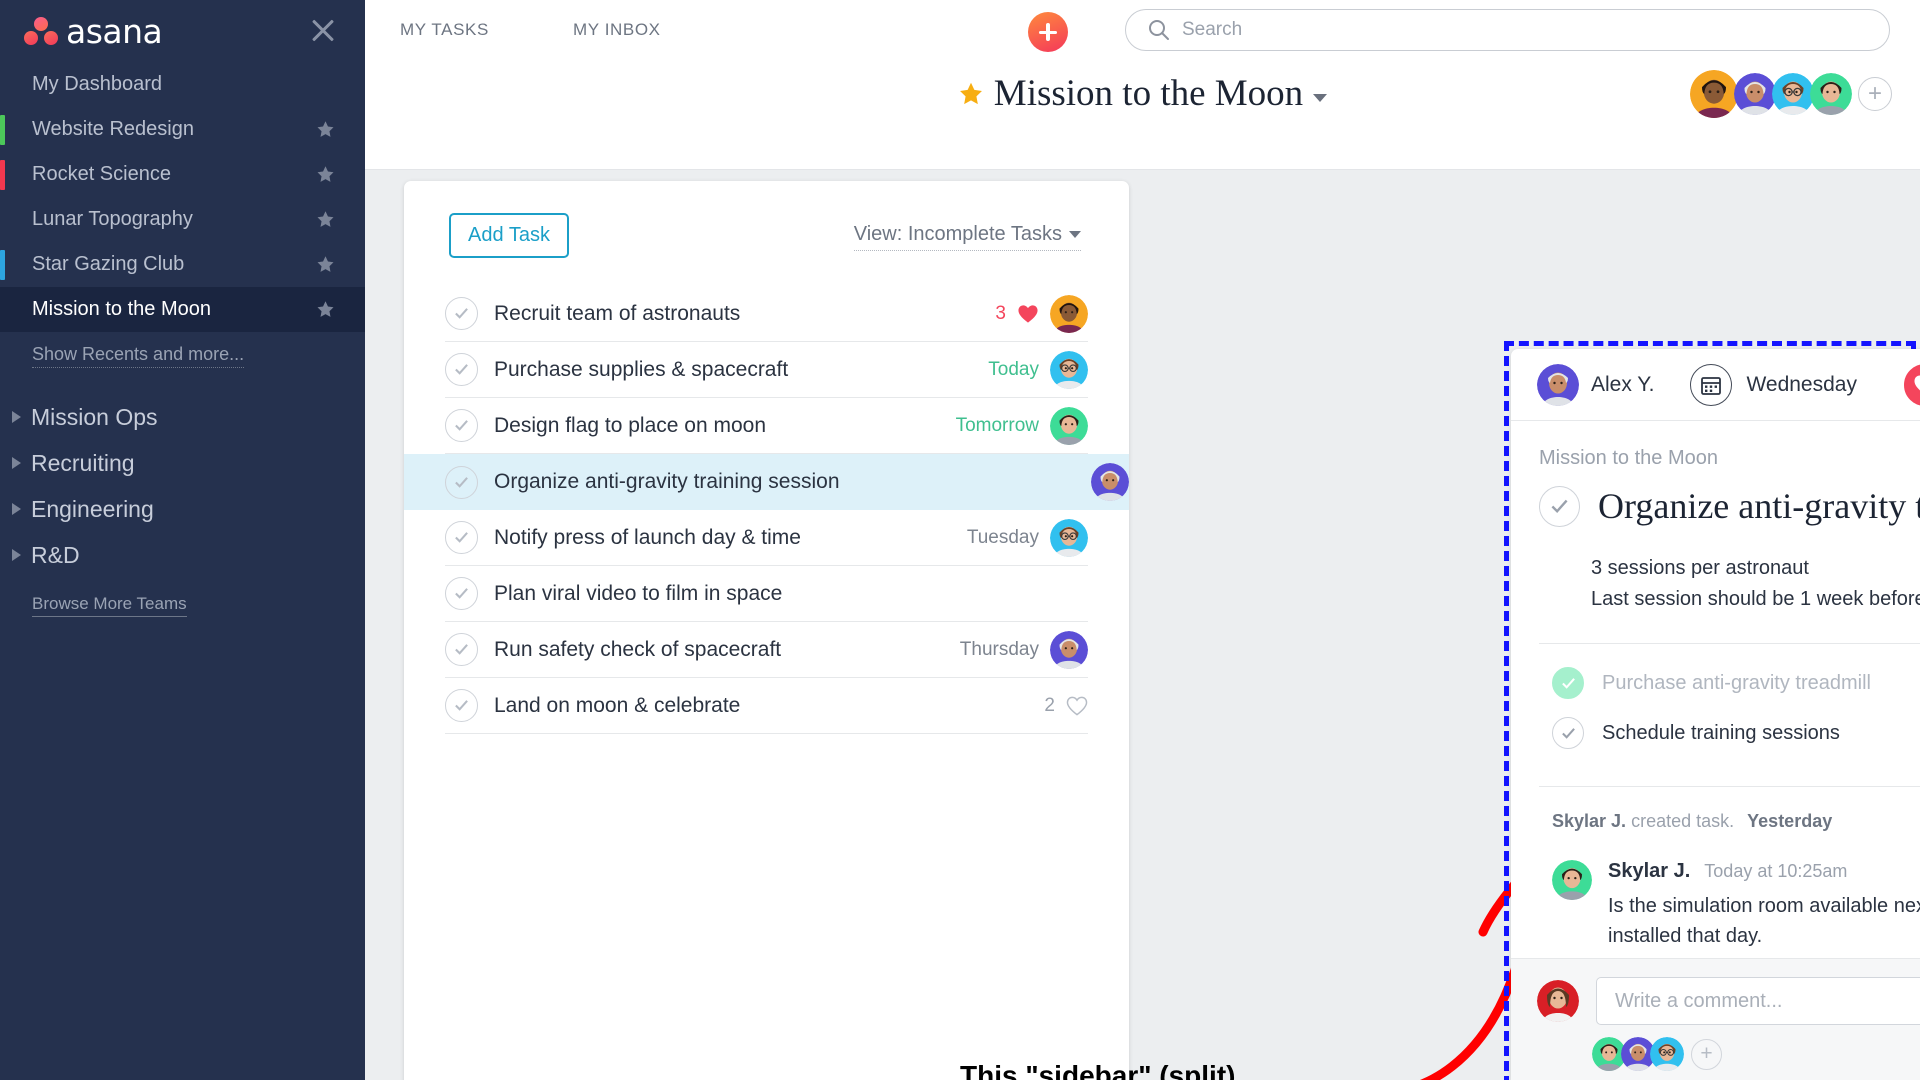 The image size is (1920, 1080). I want to click on sidebar-item-star-gazing-club: Star Gazing Club, so click(182, 264).